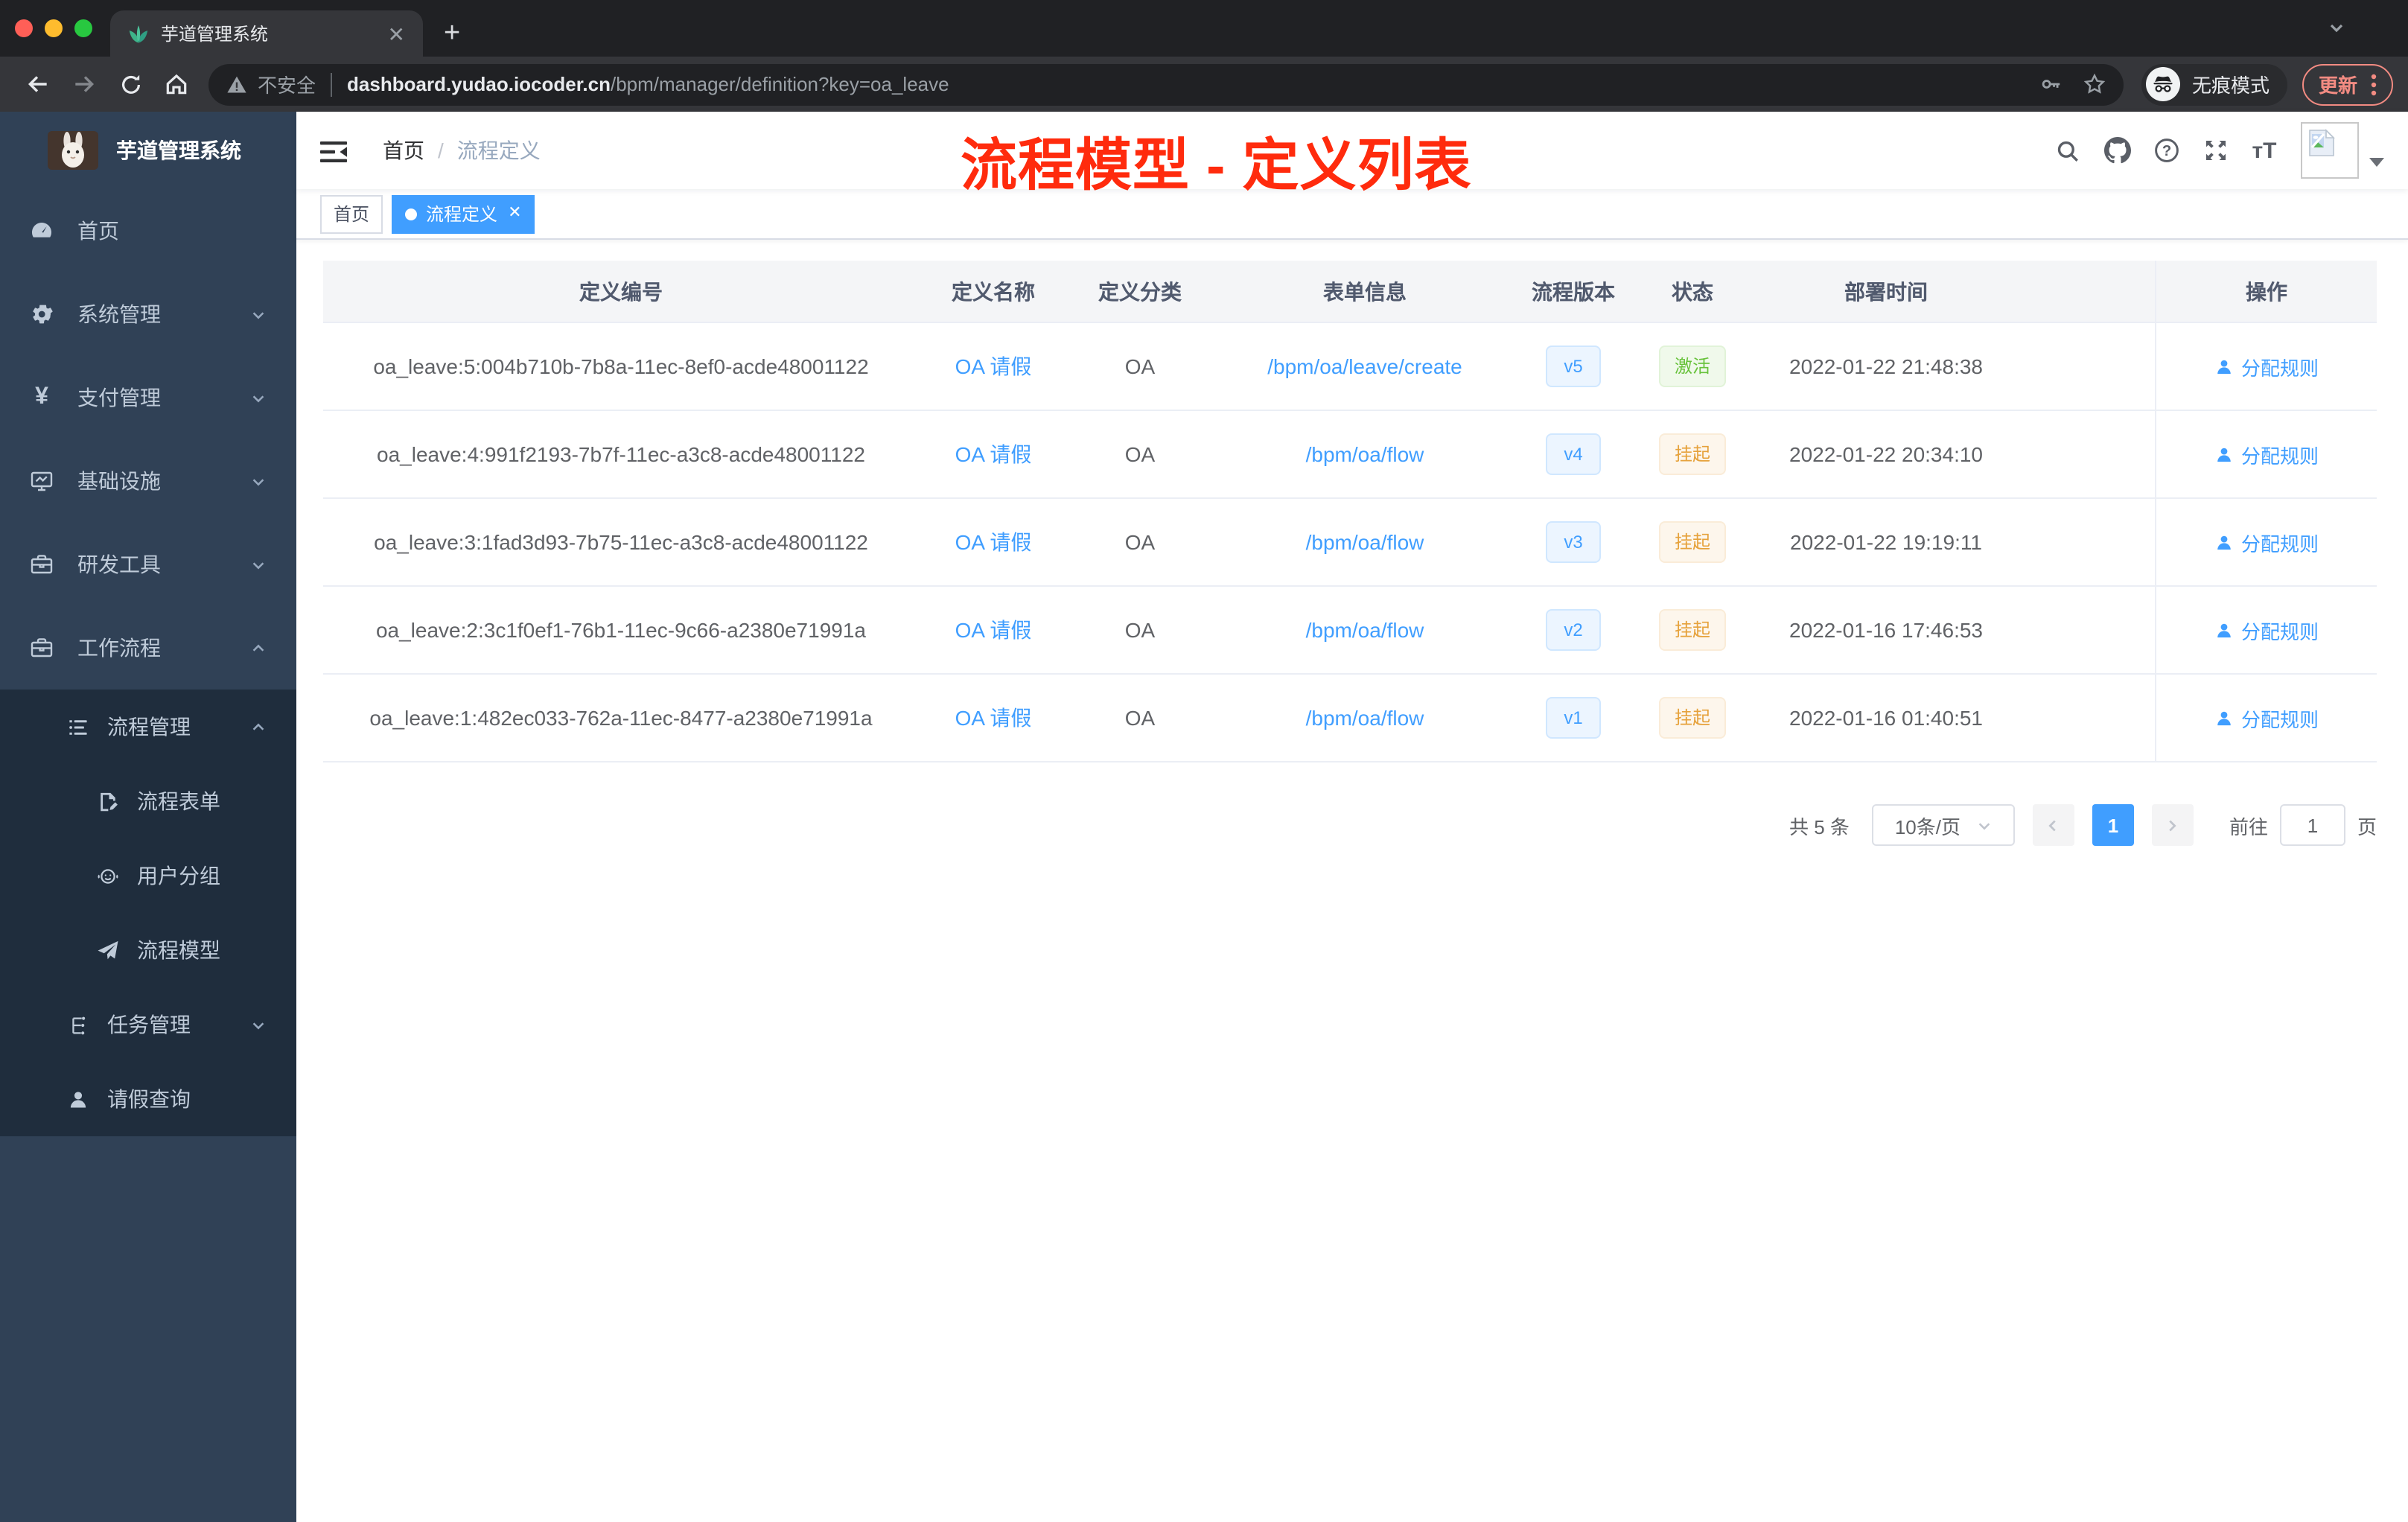 This screenshot has height=1522, width=2408. I want to click on sidebar-item-process-management: 流程管理, so click(148, 727).